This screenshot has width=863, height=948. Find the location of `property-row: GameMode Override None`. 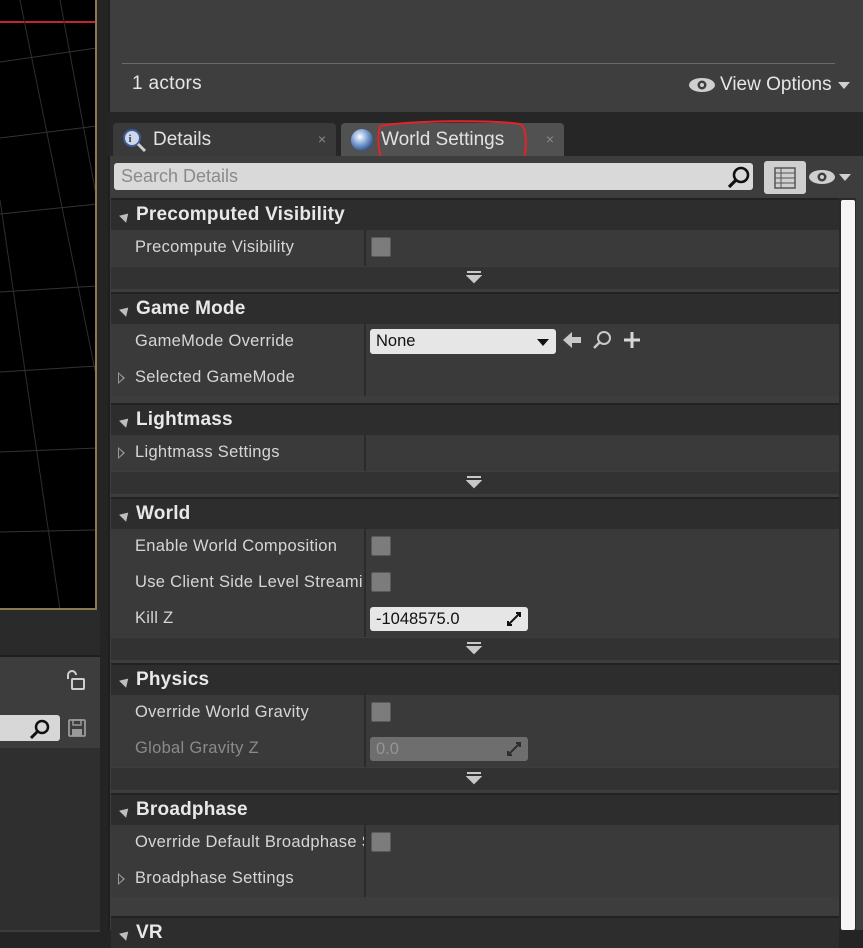

property-row: GameMode Override None is located at coordinates (475, 342).